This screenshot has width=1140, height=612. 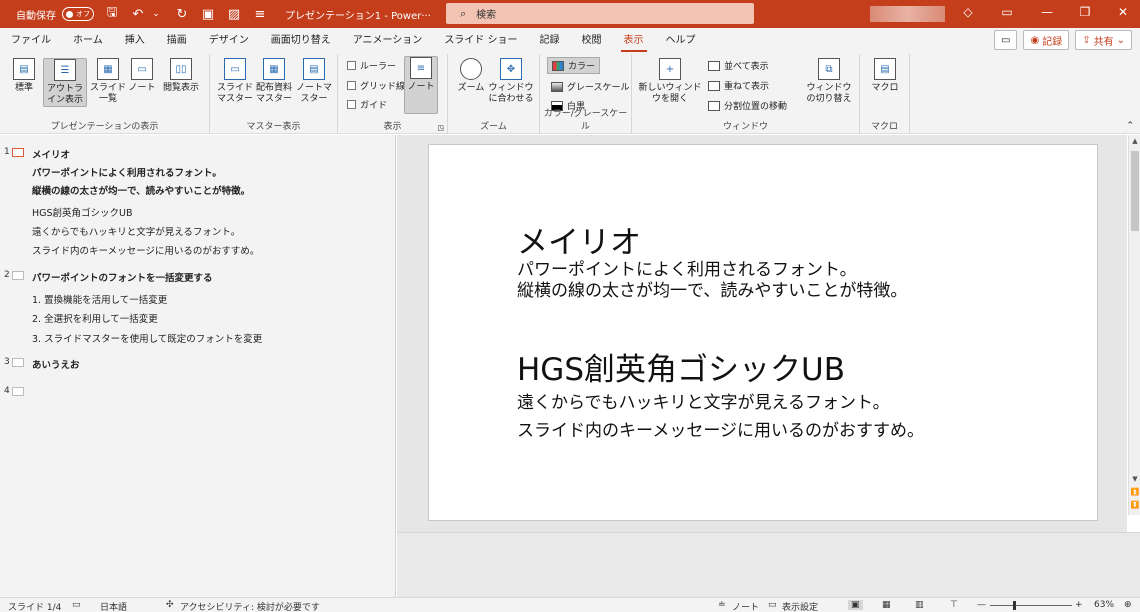 What do you see at coordinates (1104, 605) in the screenshot?
I see `zoom-level: 63%` at bounding box center [1104, 605].